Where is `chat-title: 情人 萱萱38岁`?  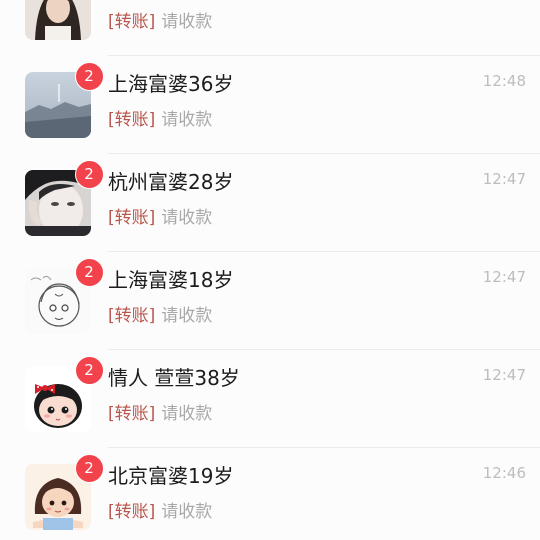
chat-title: 情人 萱萱38岁 is located at coordinates (174, 378).